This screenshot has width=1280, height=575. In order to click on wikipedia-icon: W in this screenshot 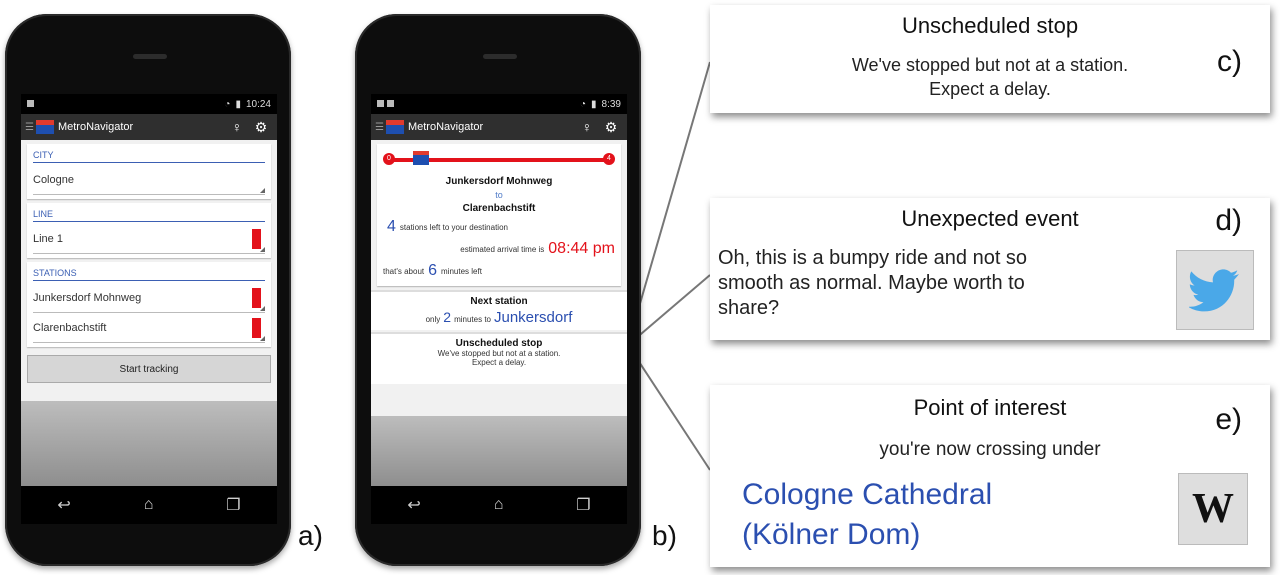, I will do `click(1213, 509)`.